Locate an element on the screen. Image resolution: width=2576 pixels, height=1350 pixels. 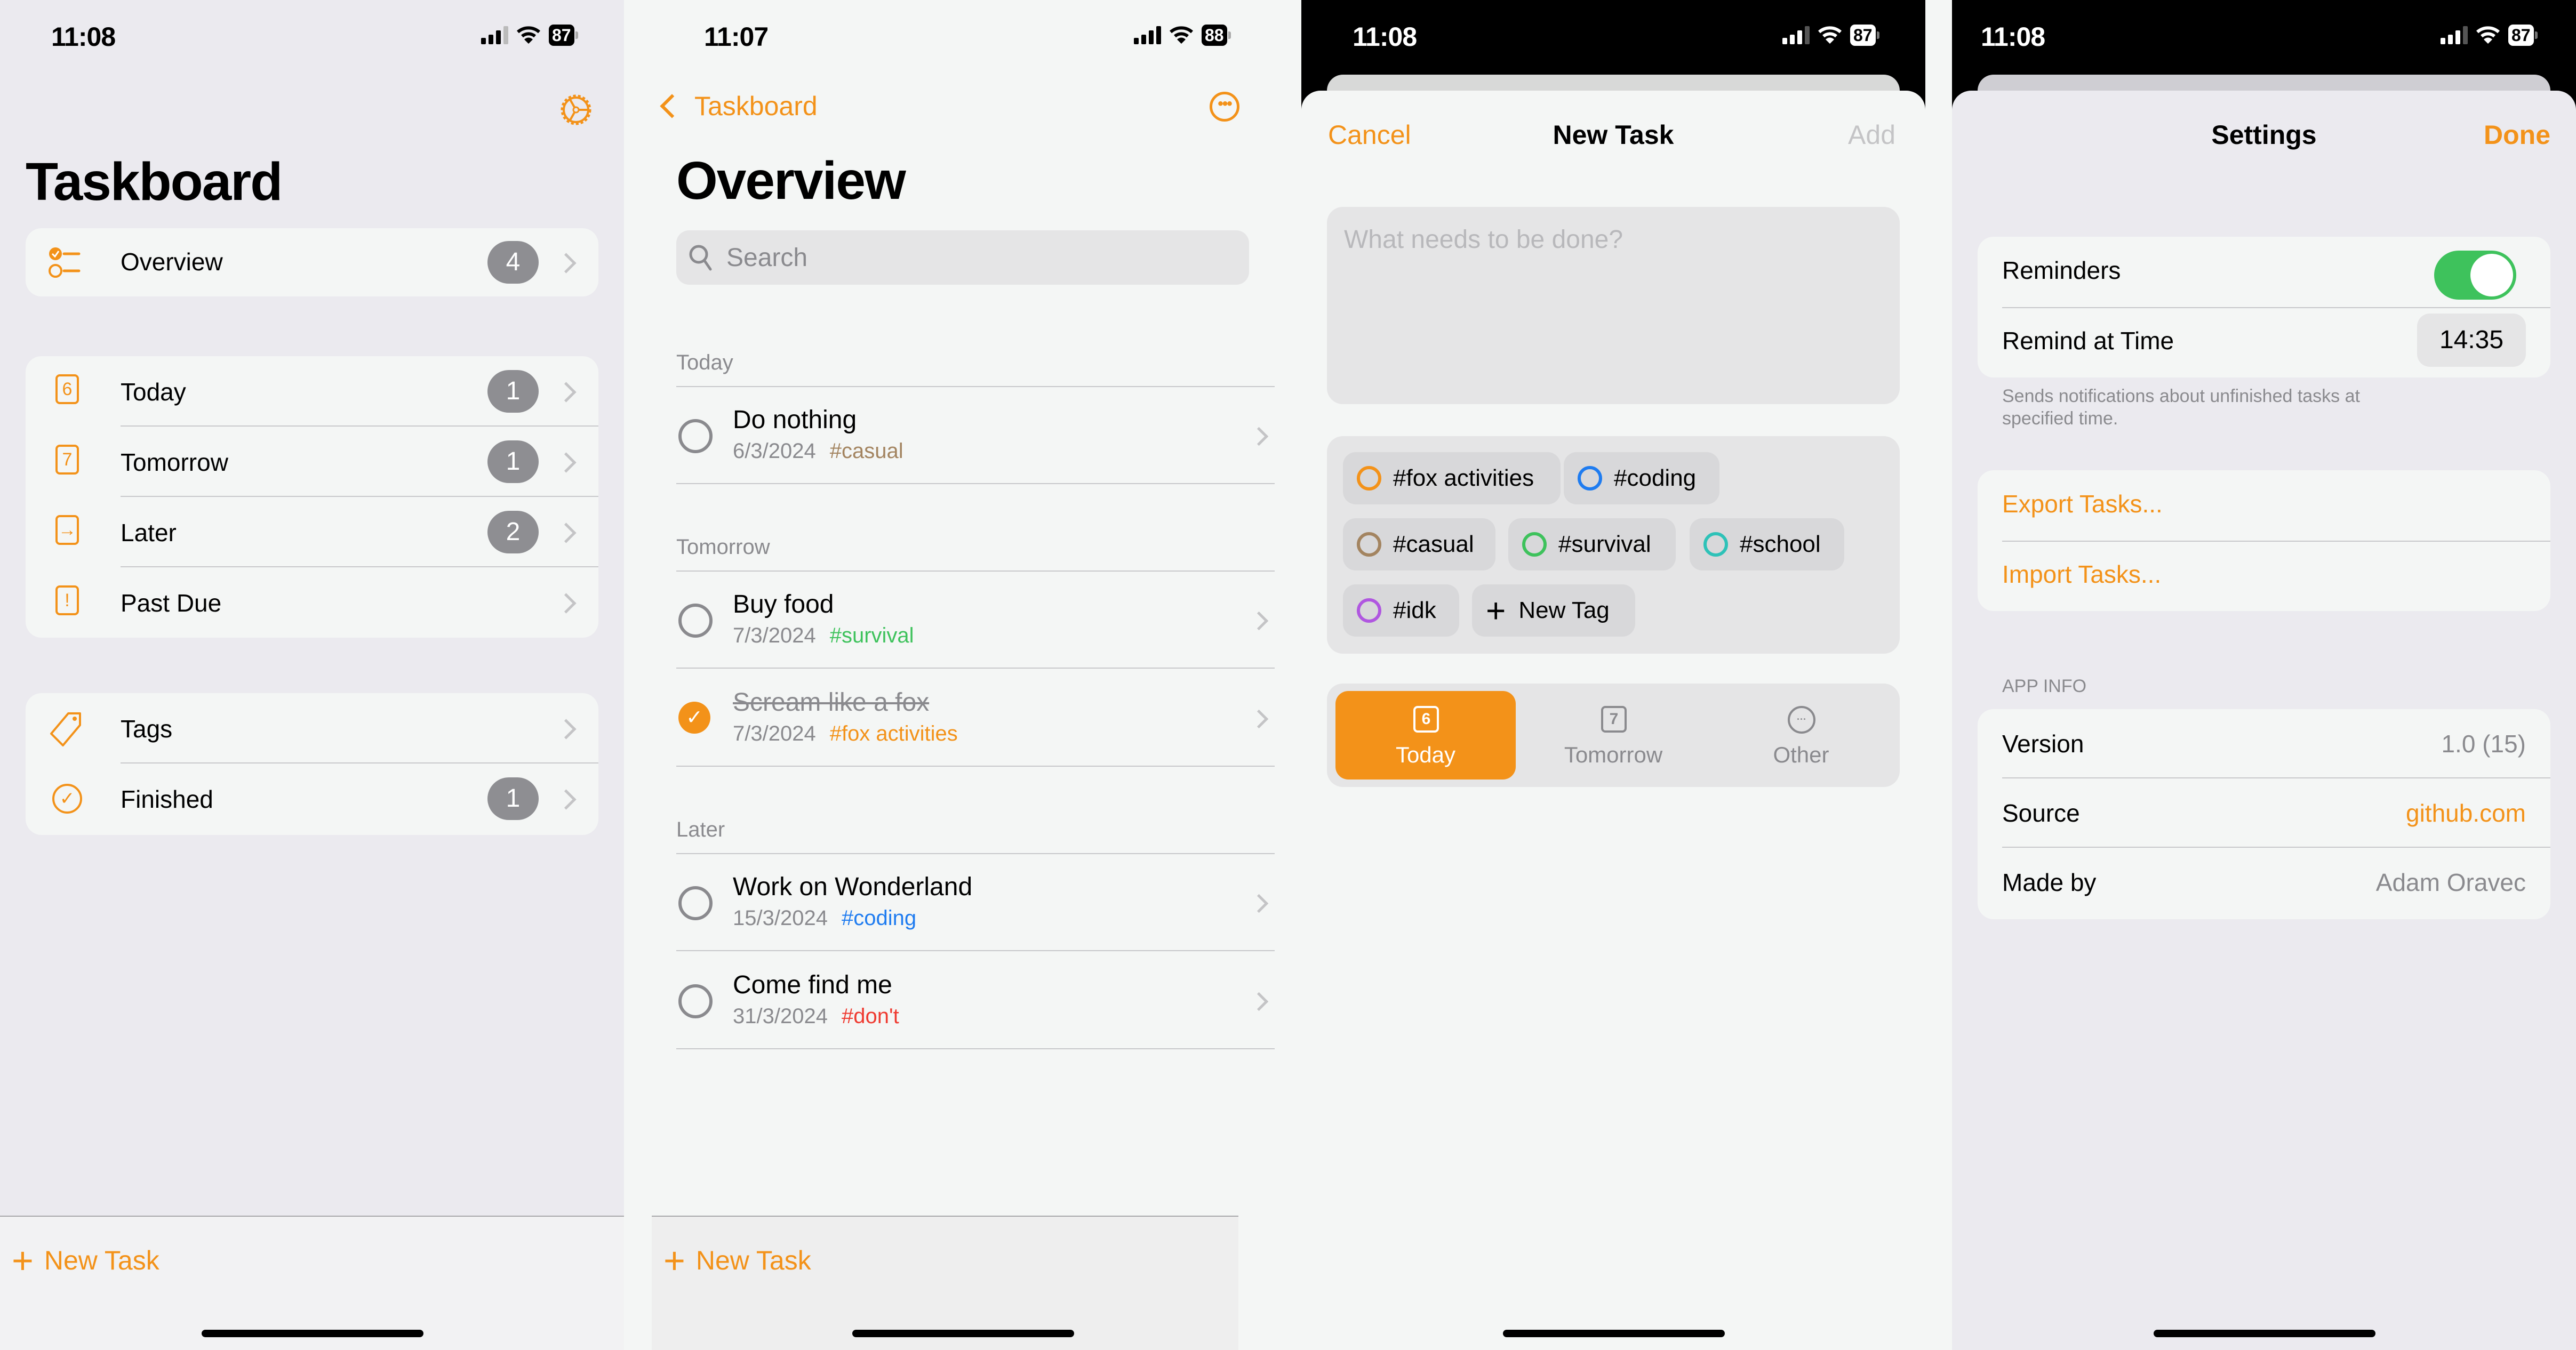
exclamation-square-icon: ! is located at coordinates (67, 600).